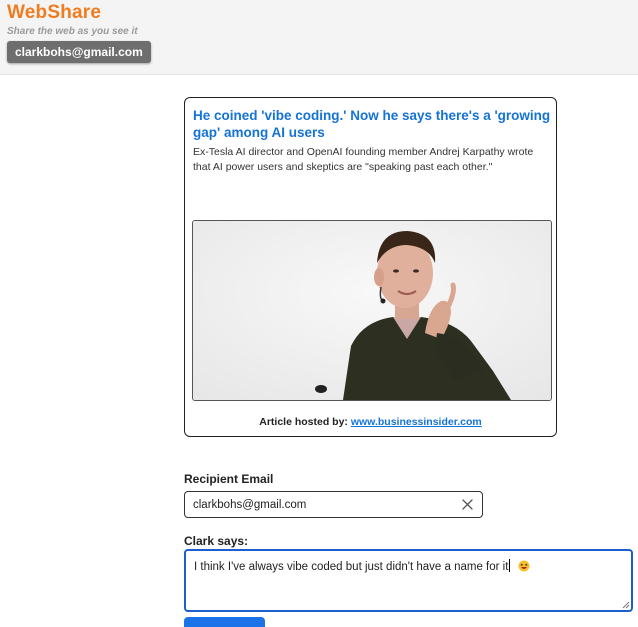 This screenshot has height=627, width=638. What do you see at coordinates (524, 566) in the screenshot?
I see `grinning-squinting-face-icon` at bounding box center [524, 566].